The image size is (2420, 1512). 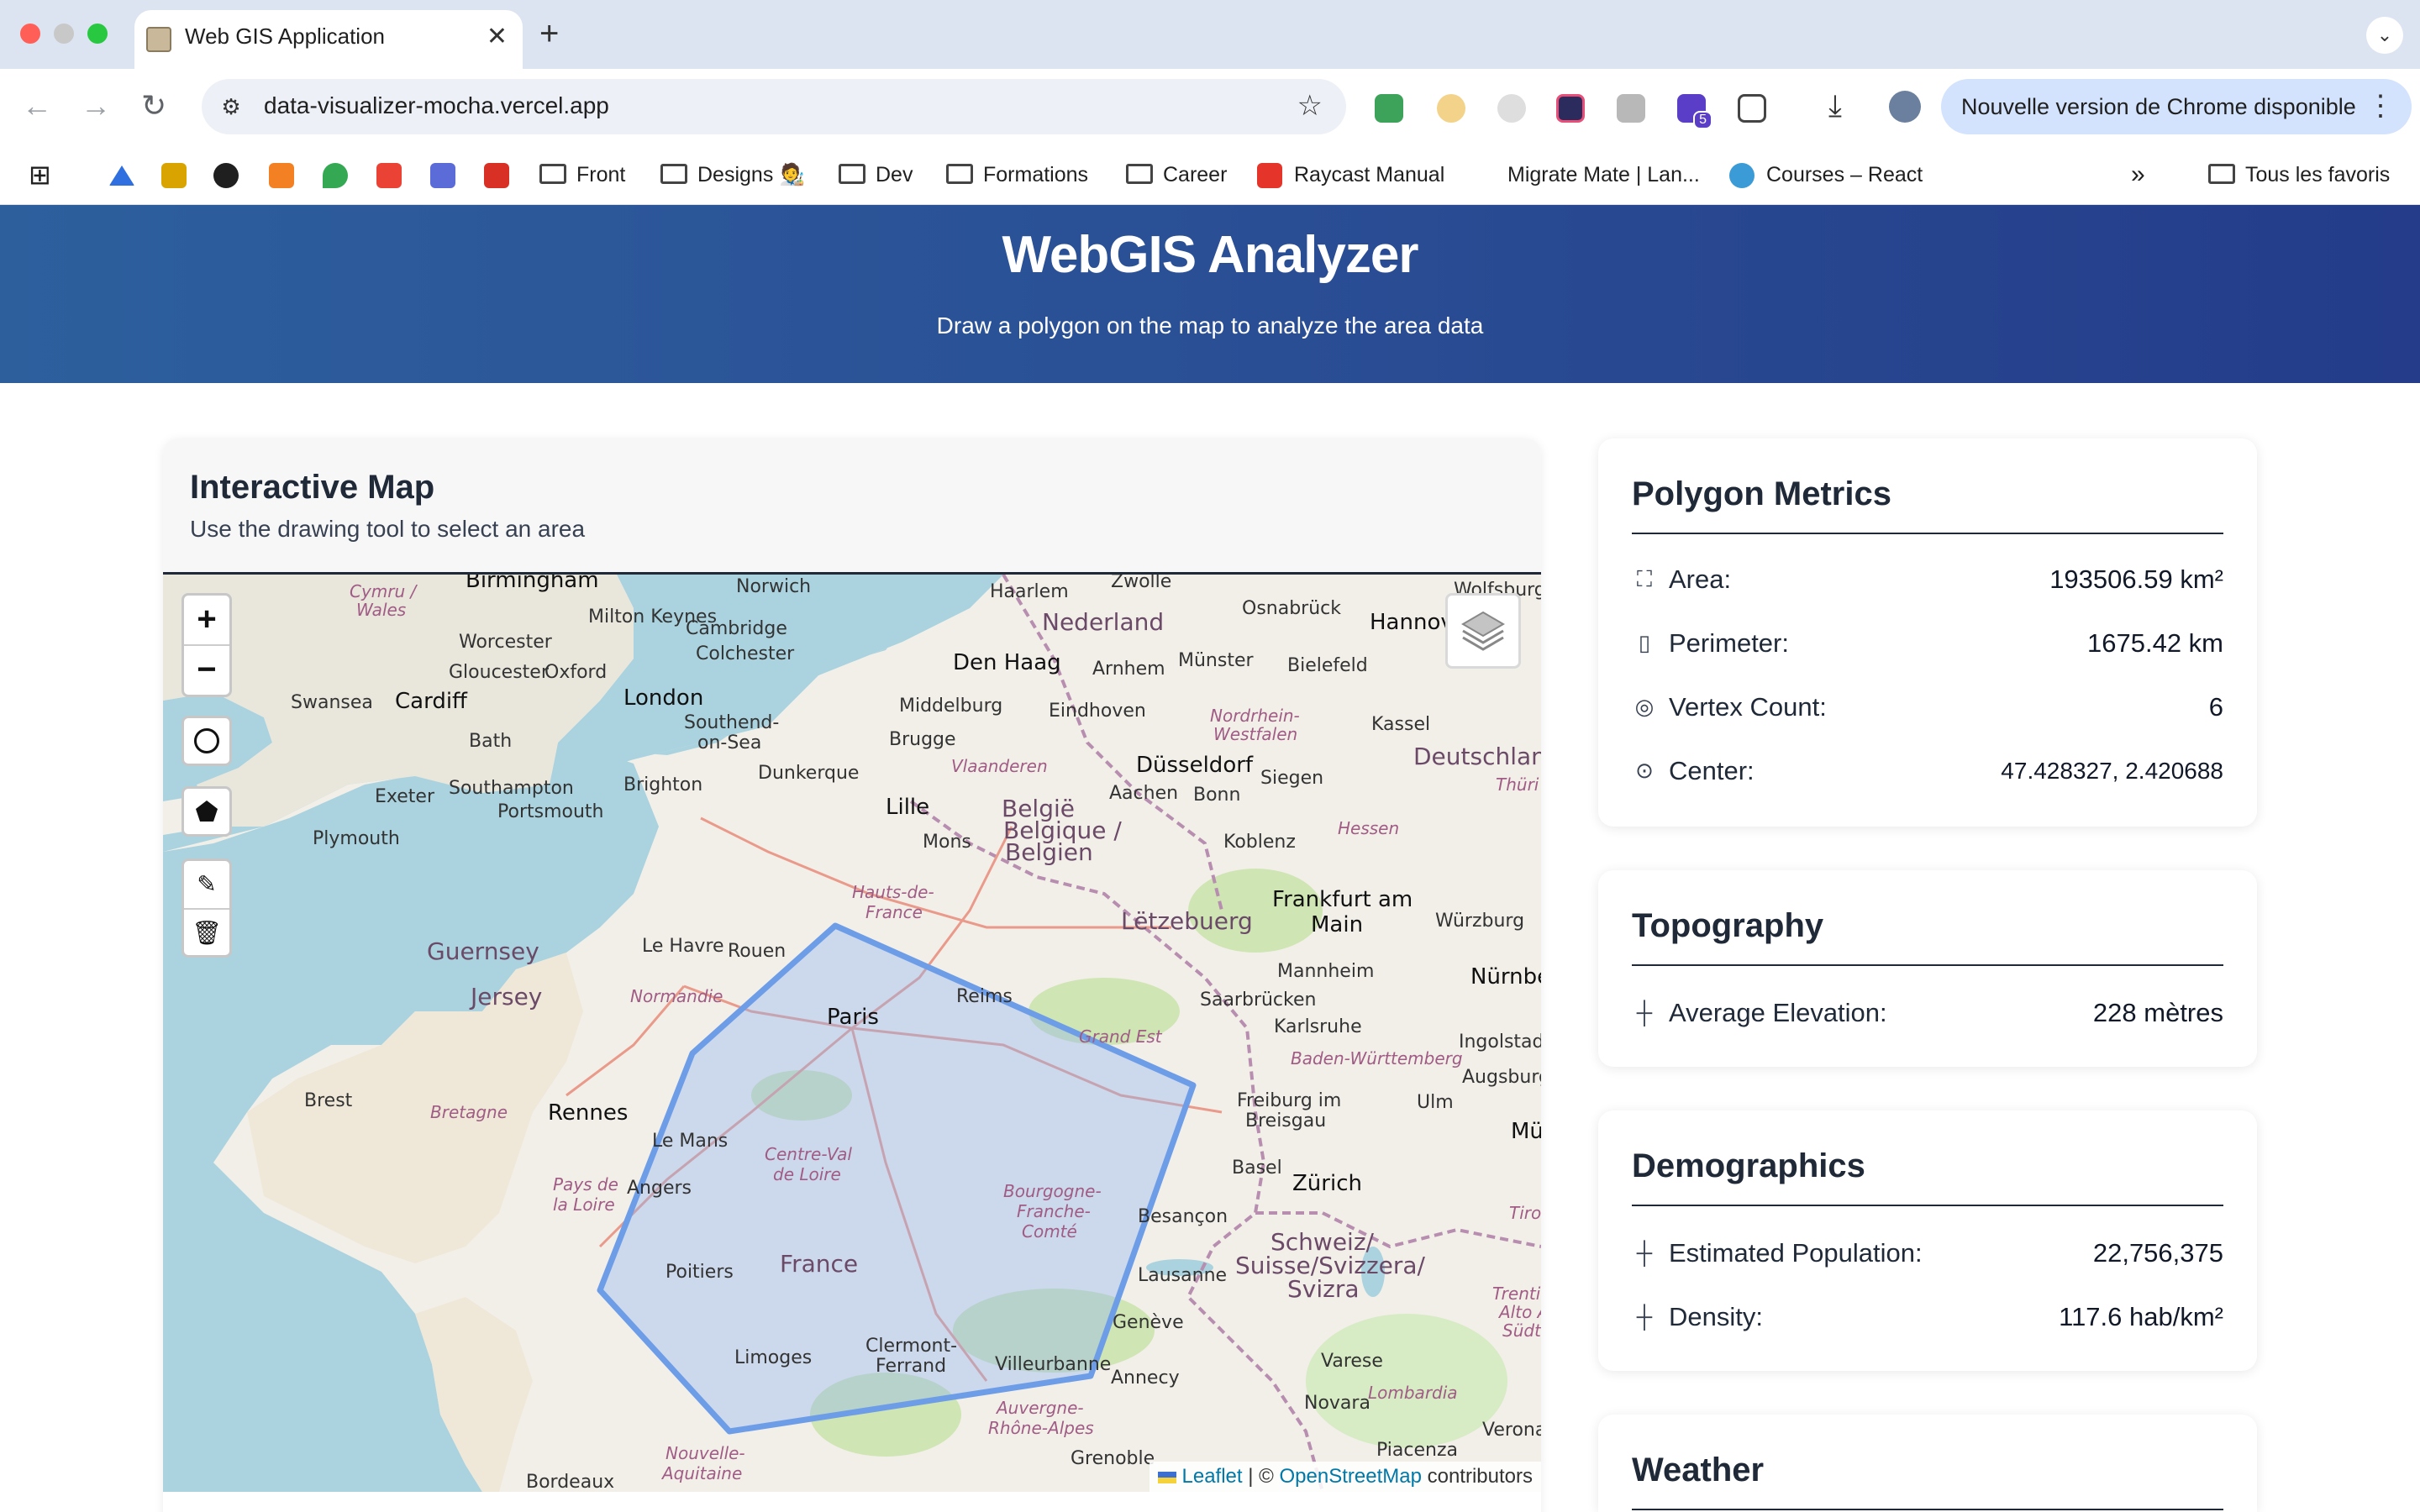 What do you see at coordinates (1845, 175) in the screenshot?
I see `bookmark-courses-react: Courses – React` at bounding box center [1845, 175].